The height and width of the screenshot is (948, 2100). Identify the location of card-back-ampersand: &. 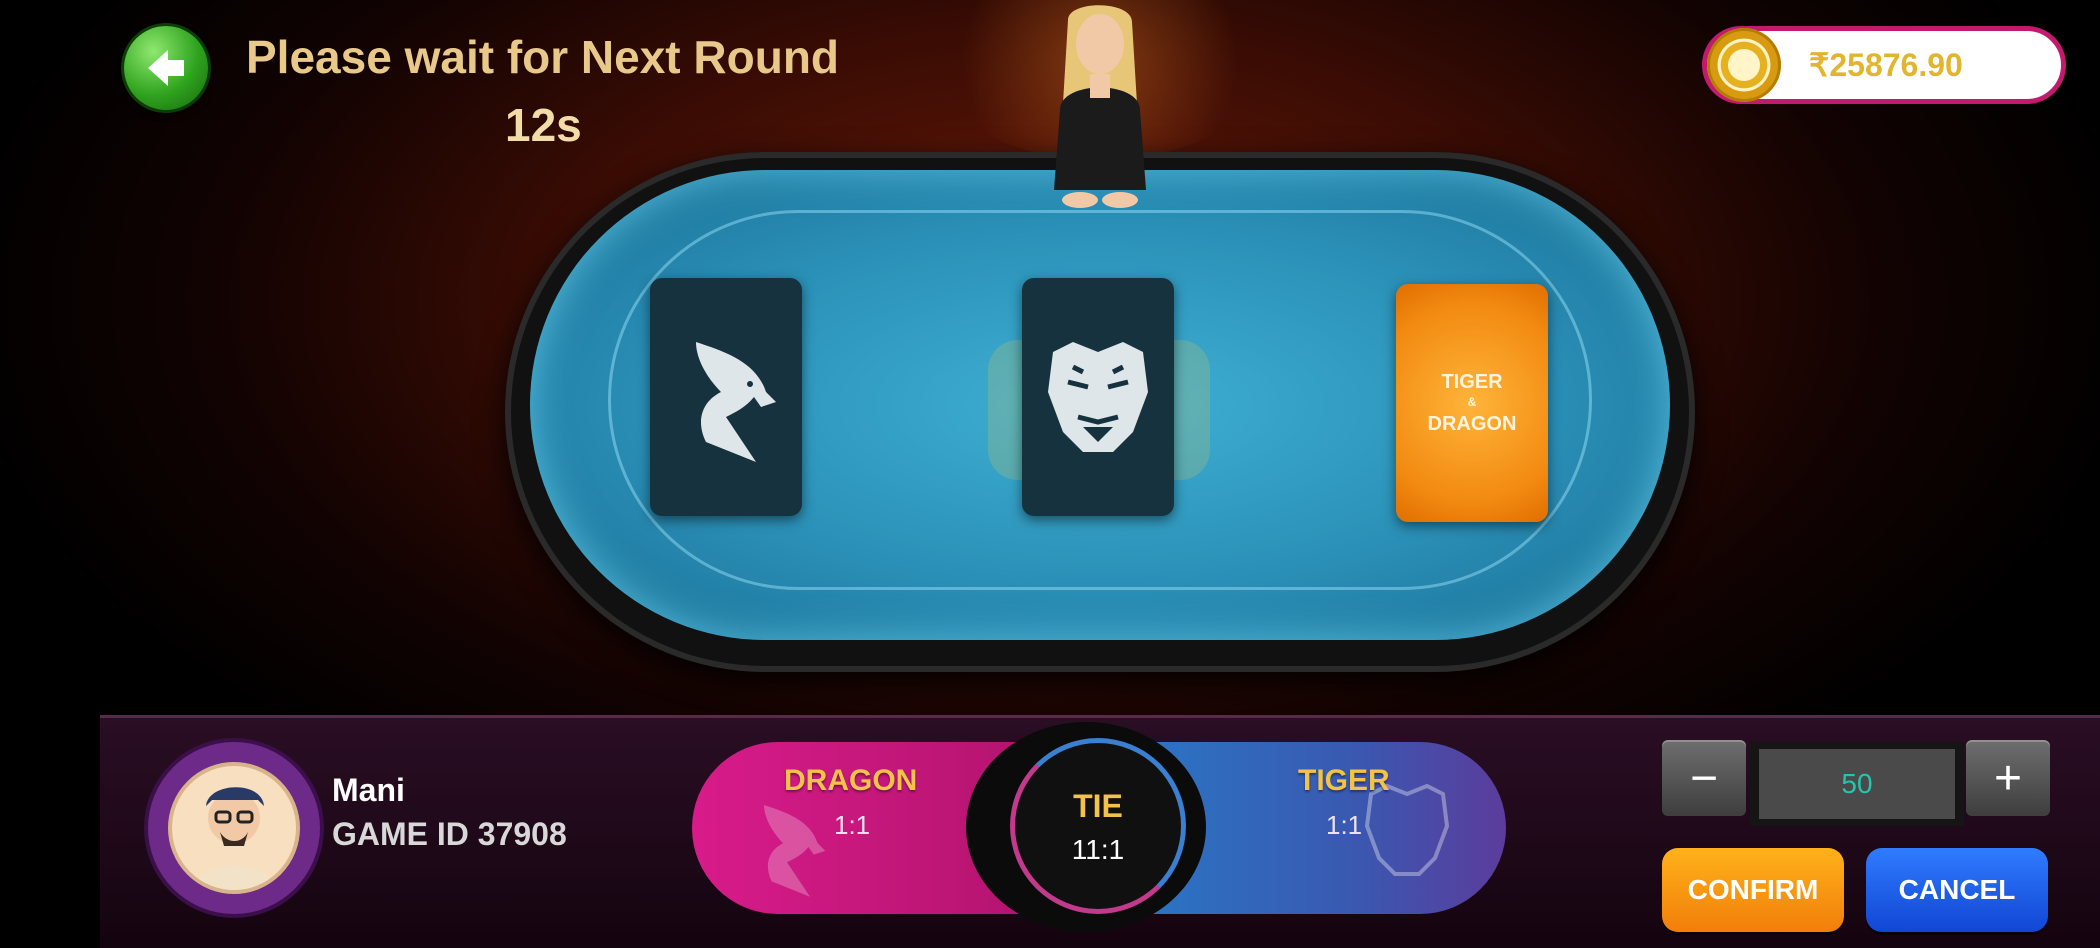
(1472, 402).